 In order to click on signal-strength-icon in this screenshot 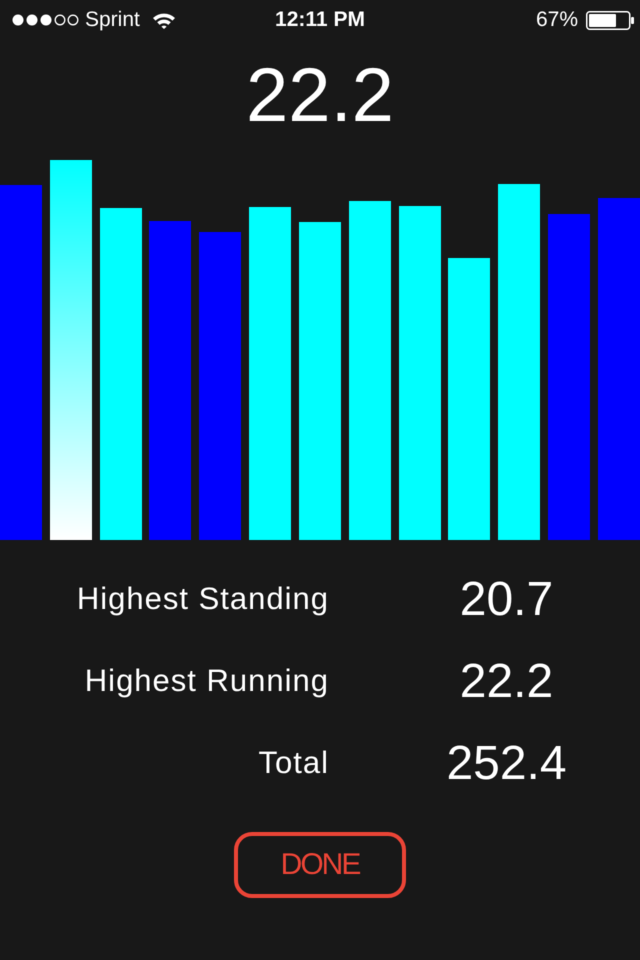, I will do `click(45, 20)`.